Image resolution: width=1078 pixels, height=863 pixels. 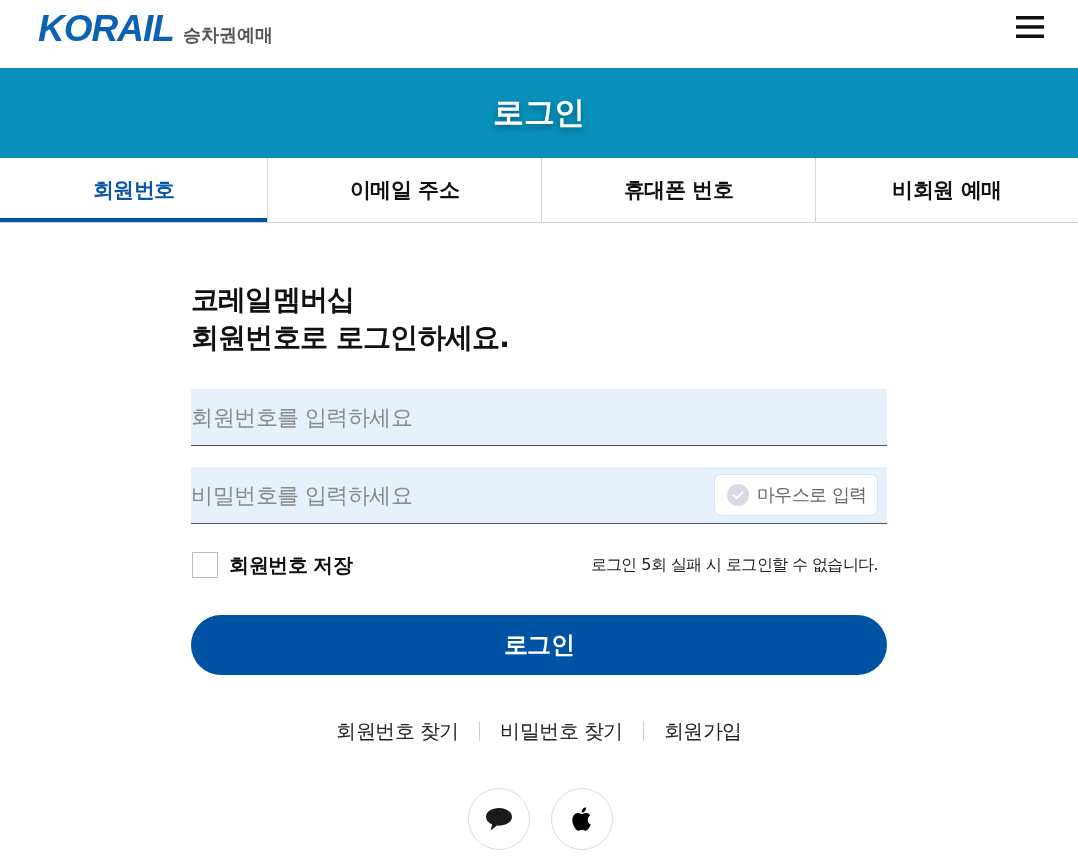 I want to click on menu-icon, so click(x=1030, y=27).